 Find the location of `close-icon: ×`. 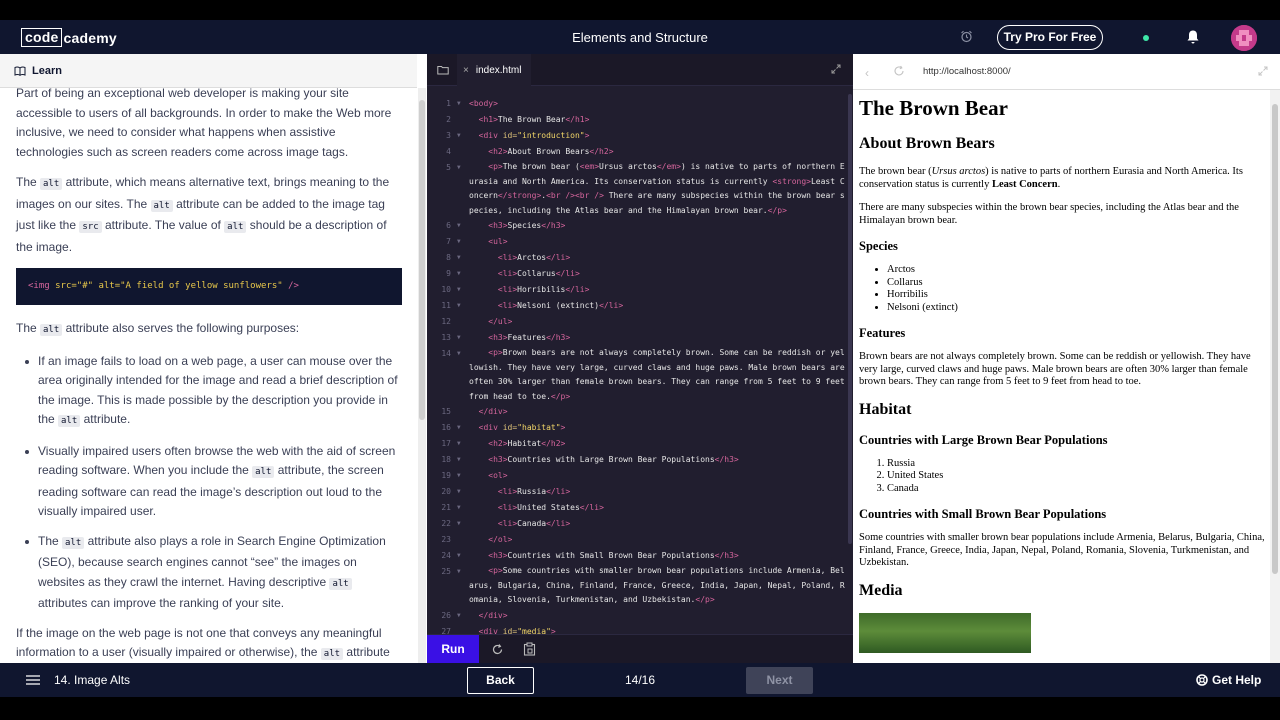

close-icon: × is located at coordinates (466, 70).